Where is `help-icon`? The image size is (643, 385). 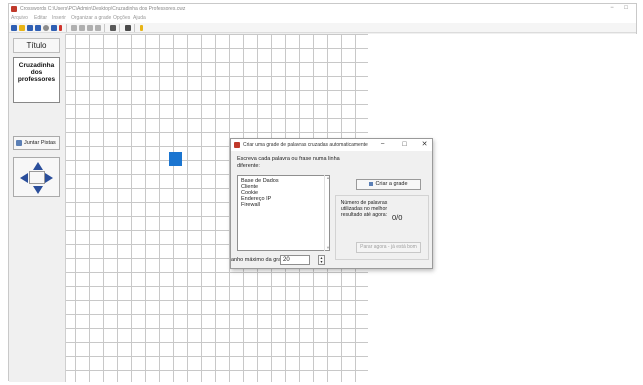 help-icon is located at coordinates (141, 28).